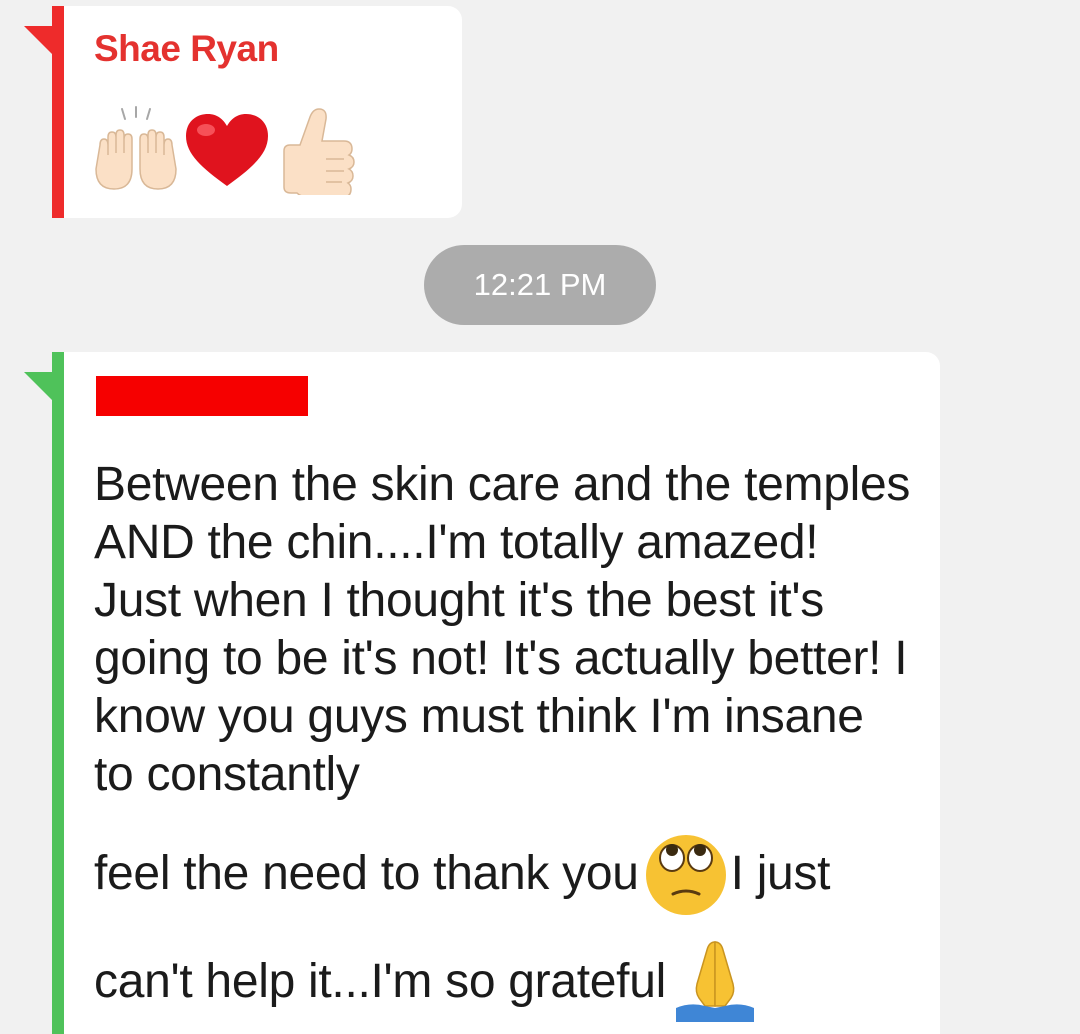  Describe the element at coordinates (780, 873) in the screenshot. I see `message-text-segment: I just` at that location.